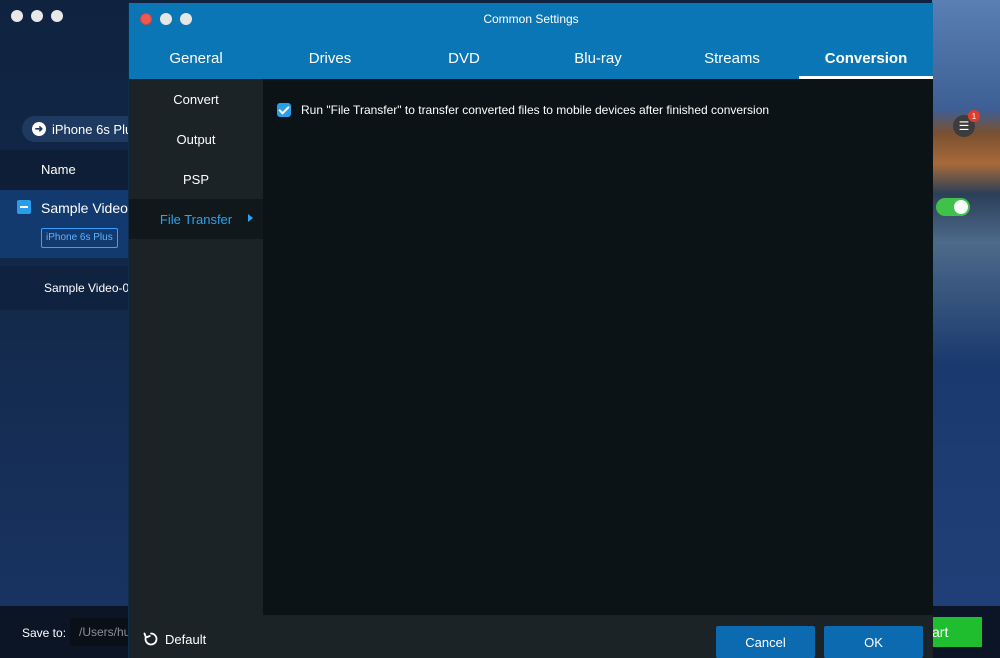 The height and width of the screenshot is (658, 1000). Describe the element at coordinates (24, 207) in the screenshot. I see `collapse-icon` at that location.